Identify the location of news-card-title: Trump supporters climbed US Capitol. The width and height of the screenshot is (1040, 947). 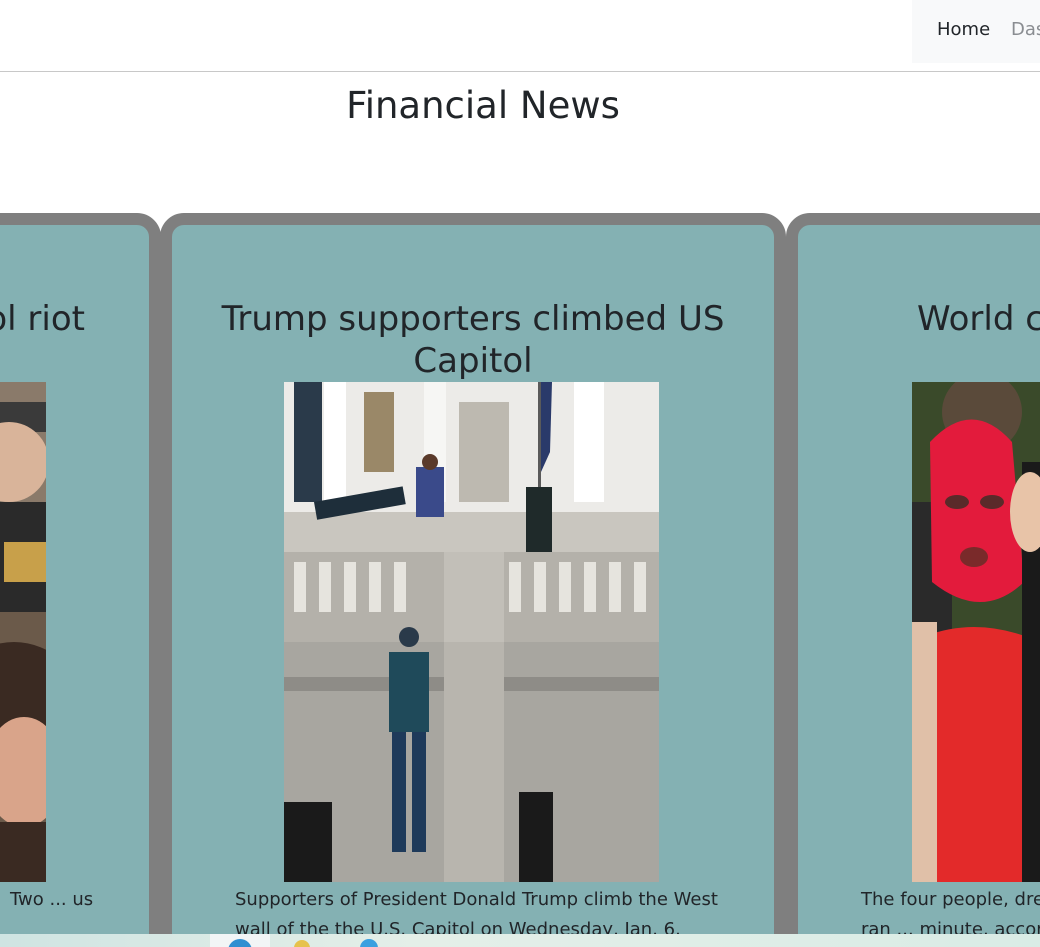
(473, 340).